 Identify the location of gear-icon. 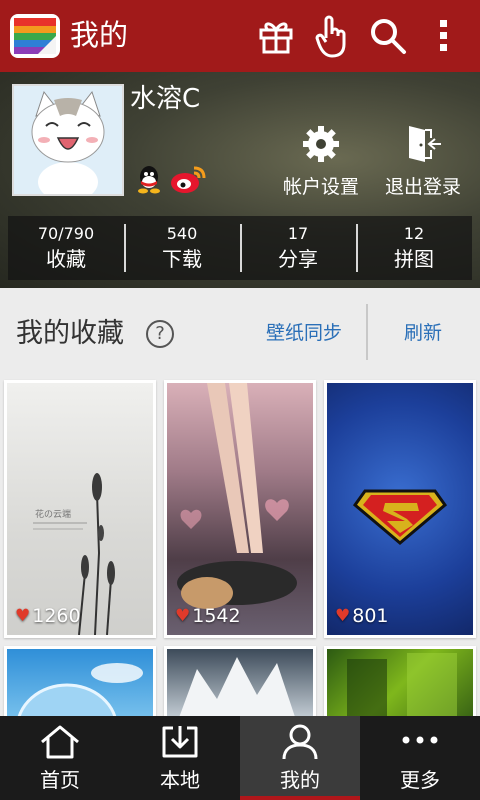
(321, 144).